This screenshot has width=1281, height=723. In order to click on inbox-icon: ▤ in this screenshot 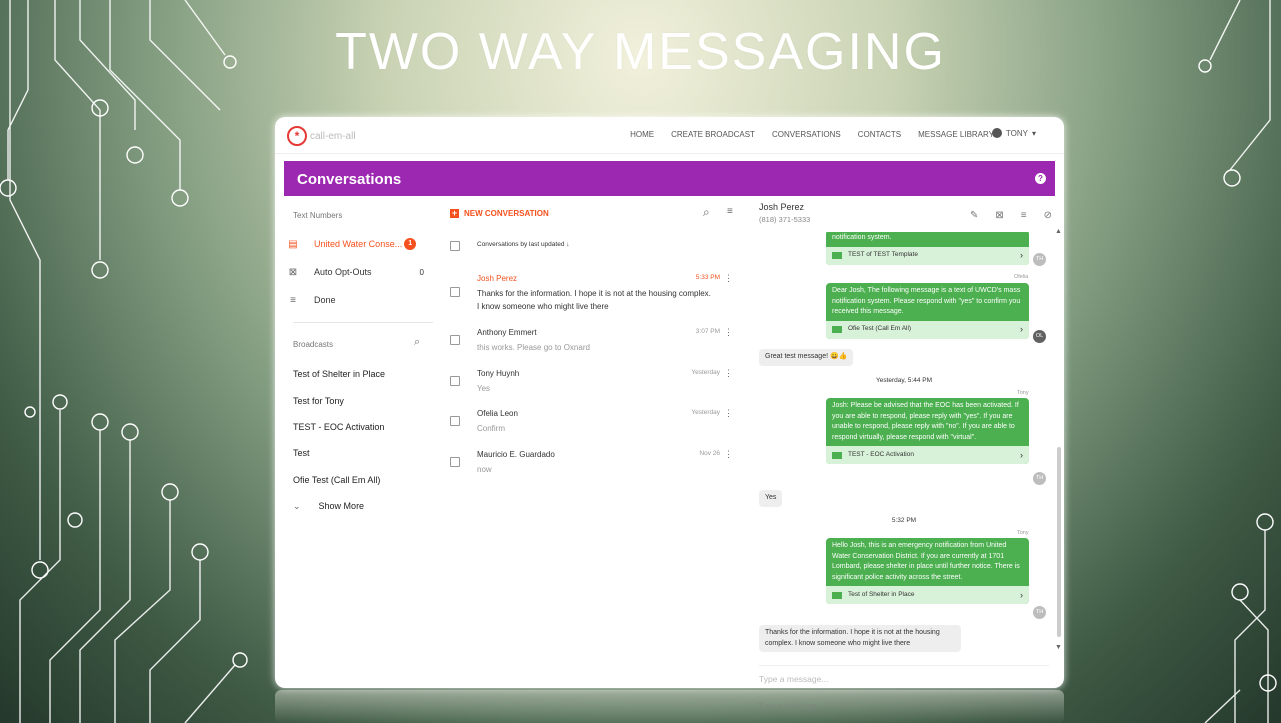, I will do `click(293, 244)`.